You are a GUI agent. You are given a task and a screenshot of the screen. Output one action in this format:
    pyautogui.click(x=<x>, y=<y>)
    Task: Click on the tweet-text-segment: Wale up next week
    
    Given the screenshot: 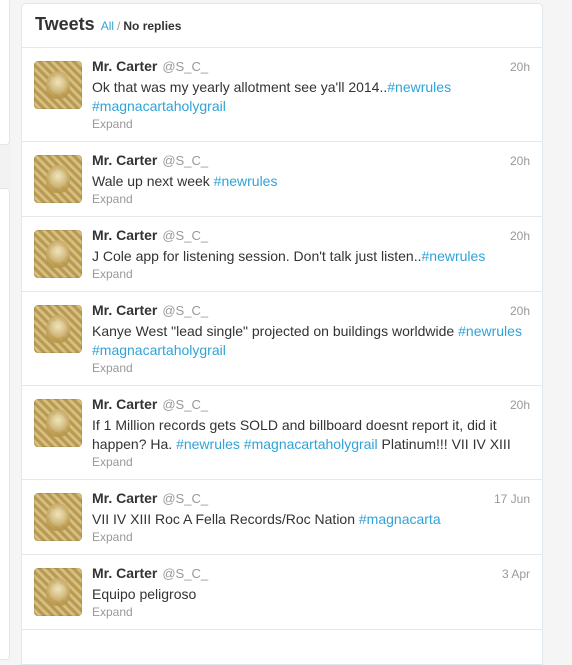 What is the action you would take?
    pyautogui.click(x=153, y=181)
    